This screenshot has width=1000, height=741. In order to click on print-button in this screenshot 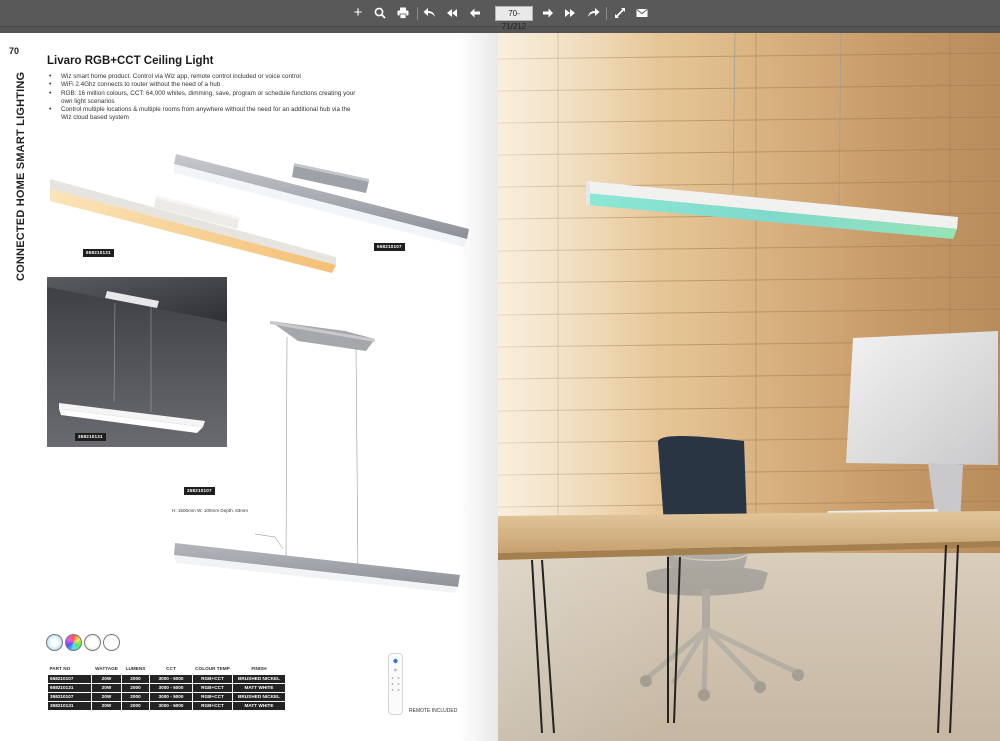, I will do `click(403, 13)`.